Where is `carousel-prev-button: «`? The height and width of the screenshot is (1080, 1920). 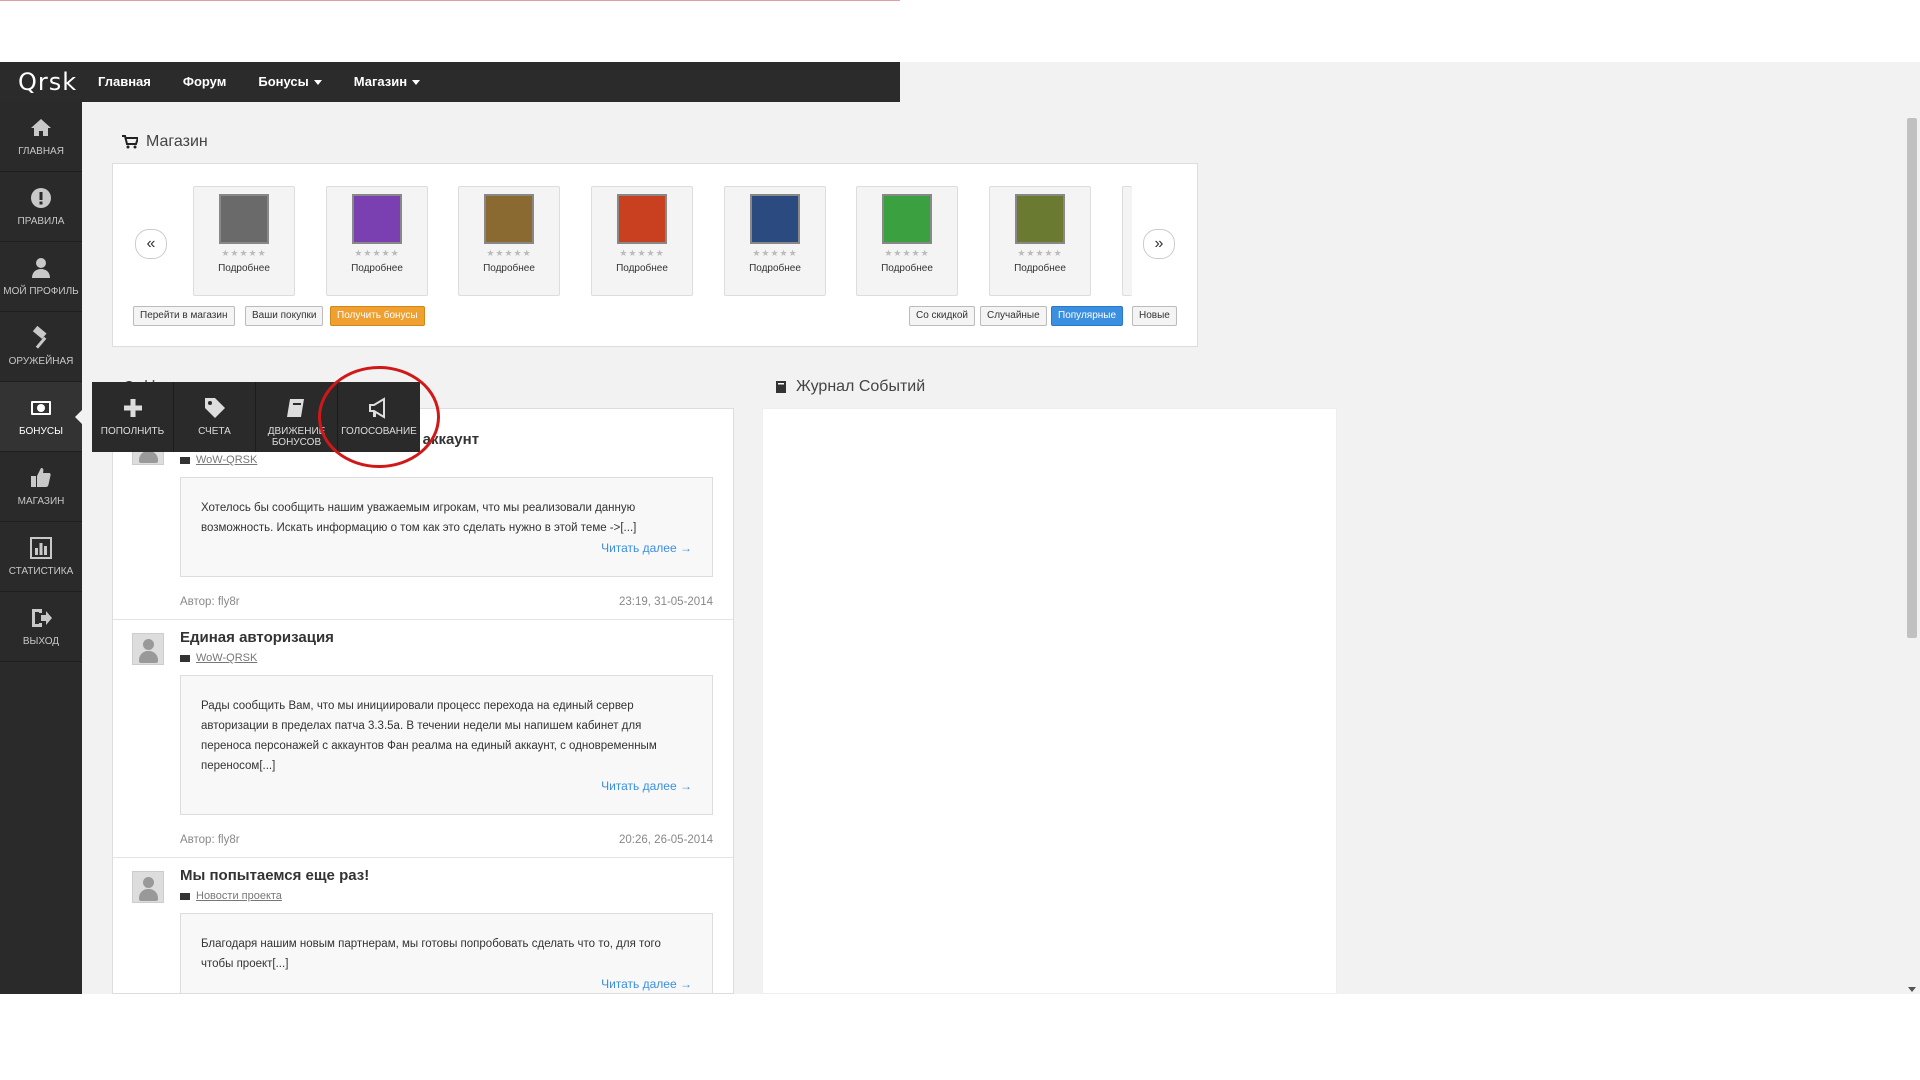 carousel-prev-button: « is located at coordinates (151, 244).